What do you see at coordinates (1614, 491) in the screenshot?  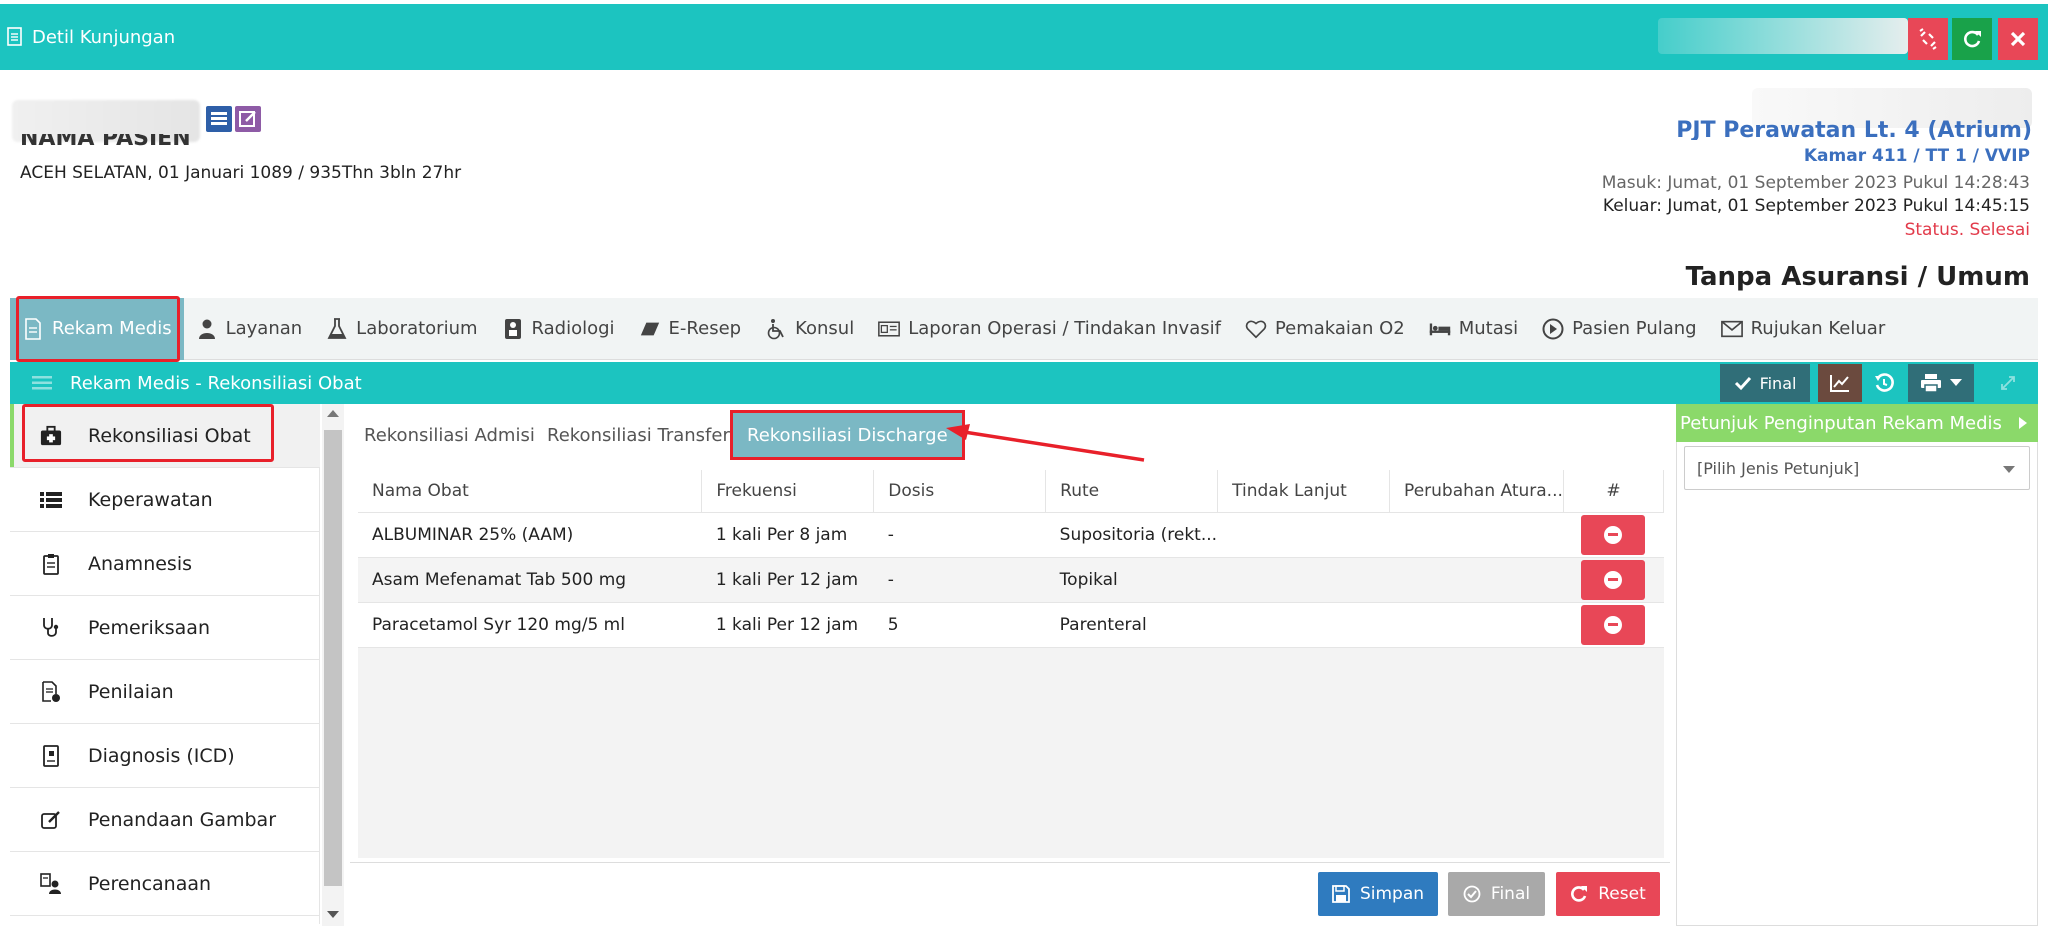 I see `column-header: #` at bounding box center [1614, 491].